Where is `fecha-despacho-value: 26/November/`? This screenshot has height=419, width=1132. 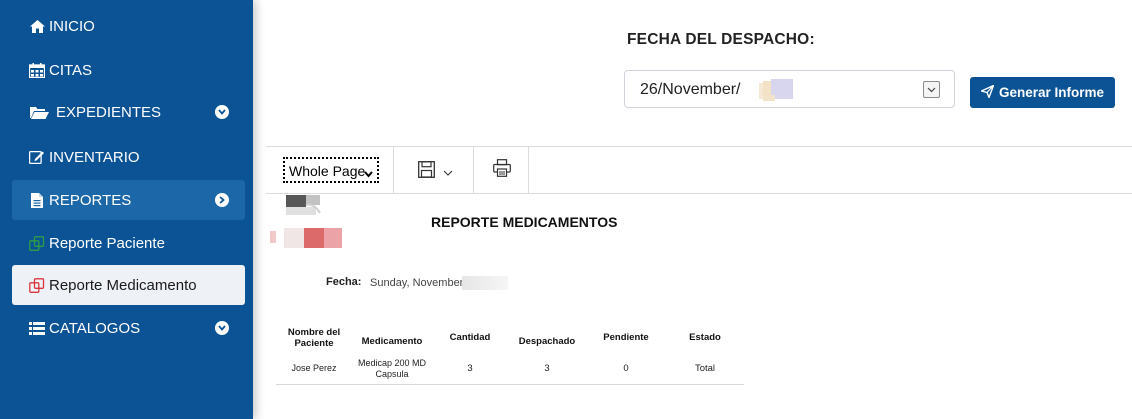
fecha-despacho-value: 26/November/ is located at coordinates (690, 89).